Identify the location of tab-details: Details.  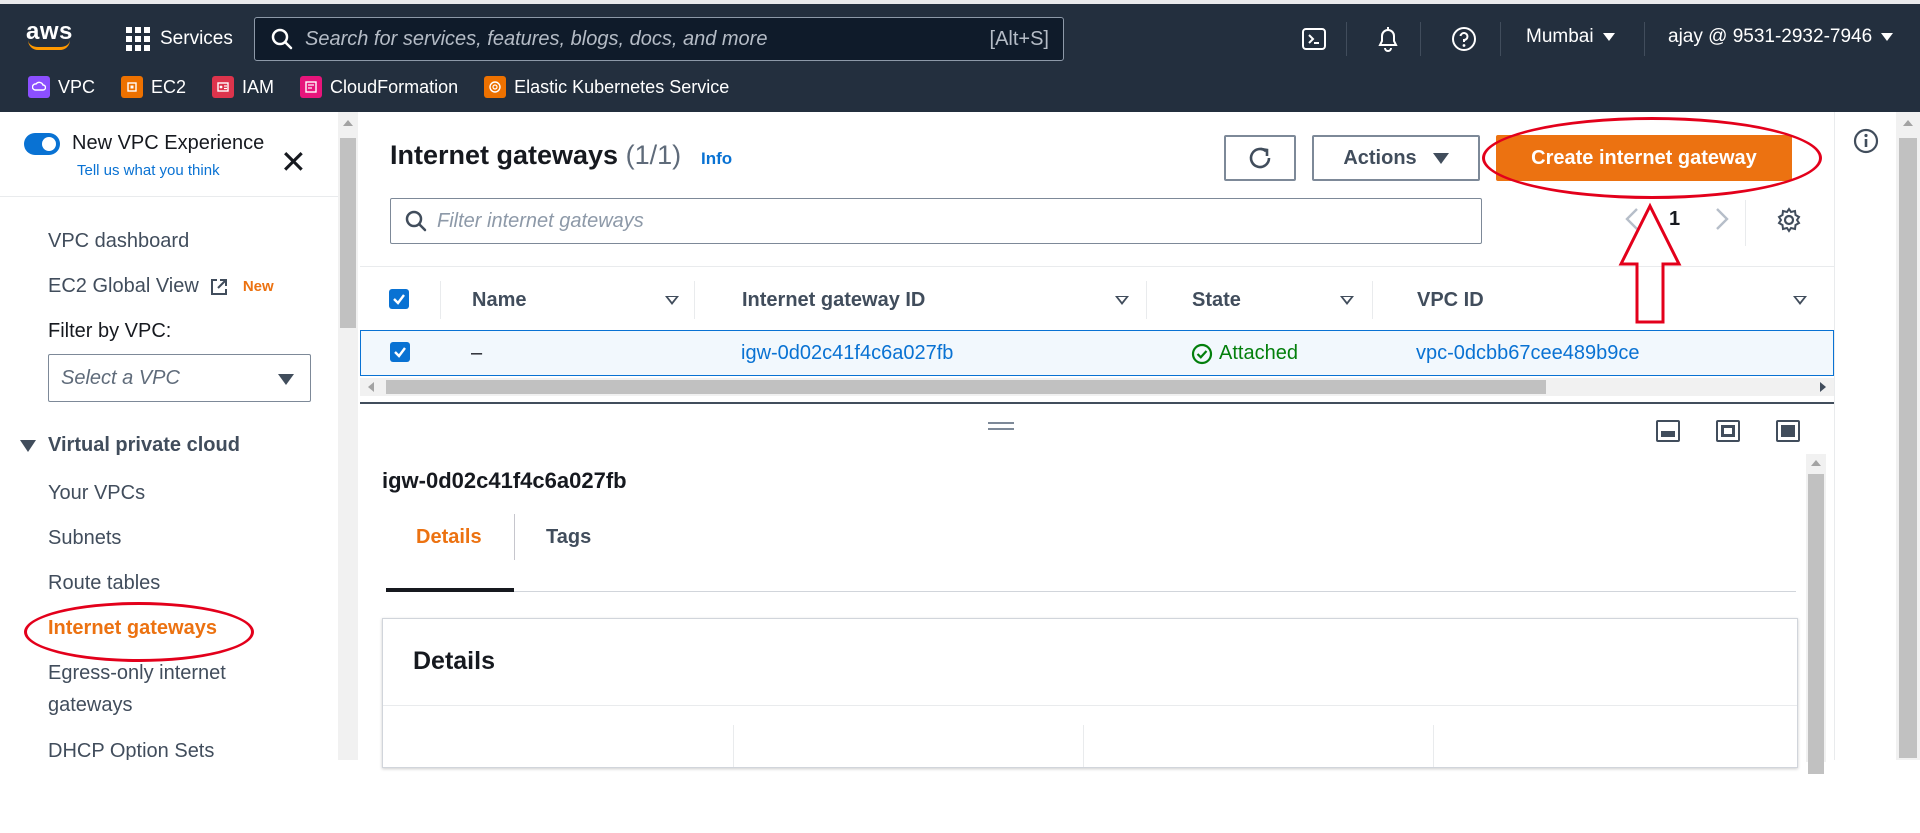
(449, 537).